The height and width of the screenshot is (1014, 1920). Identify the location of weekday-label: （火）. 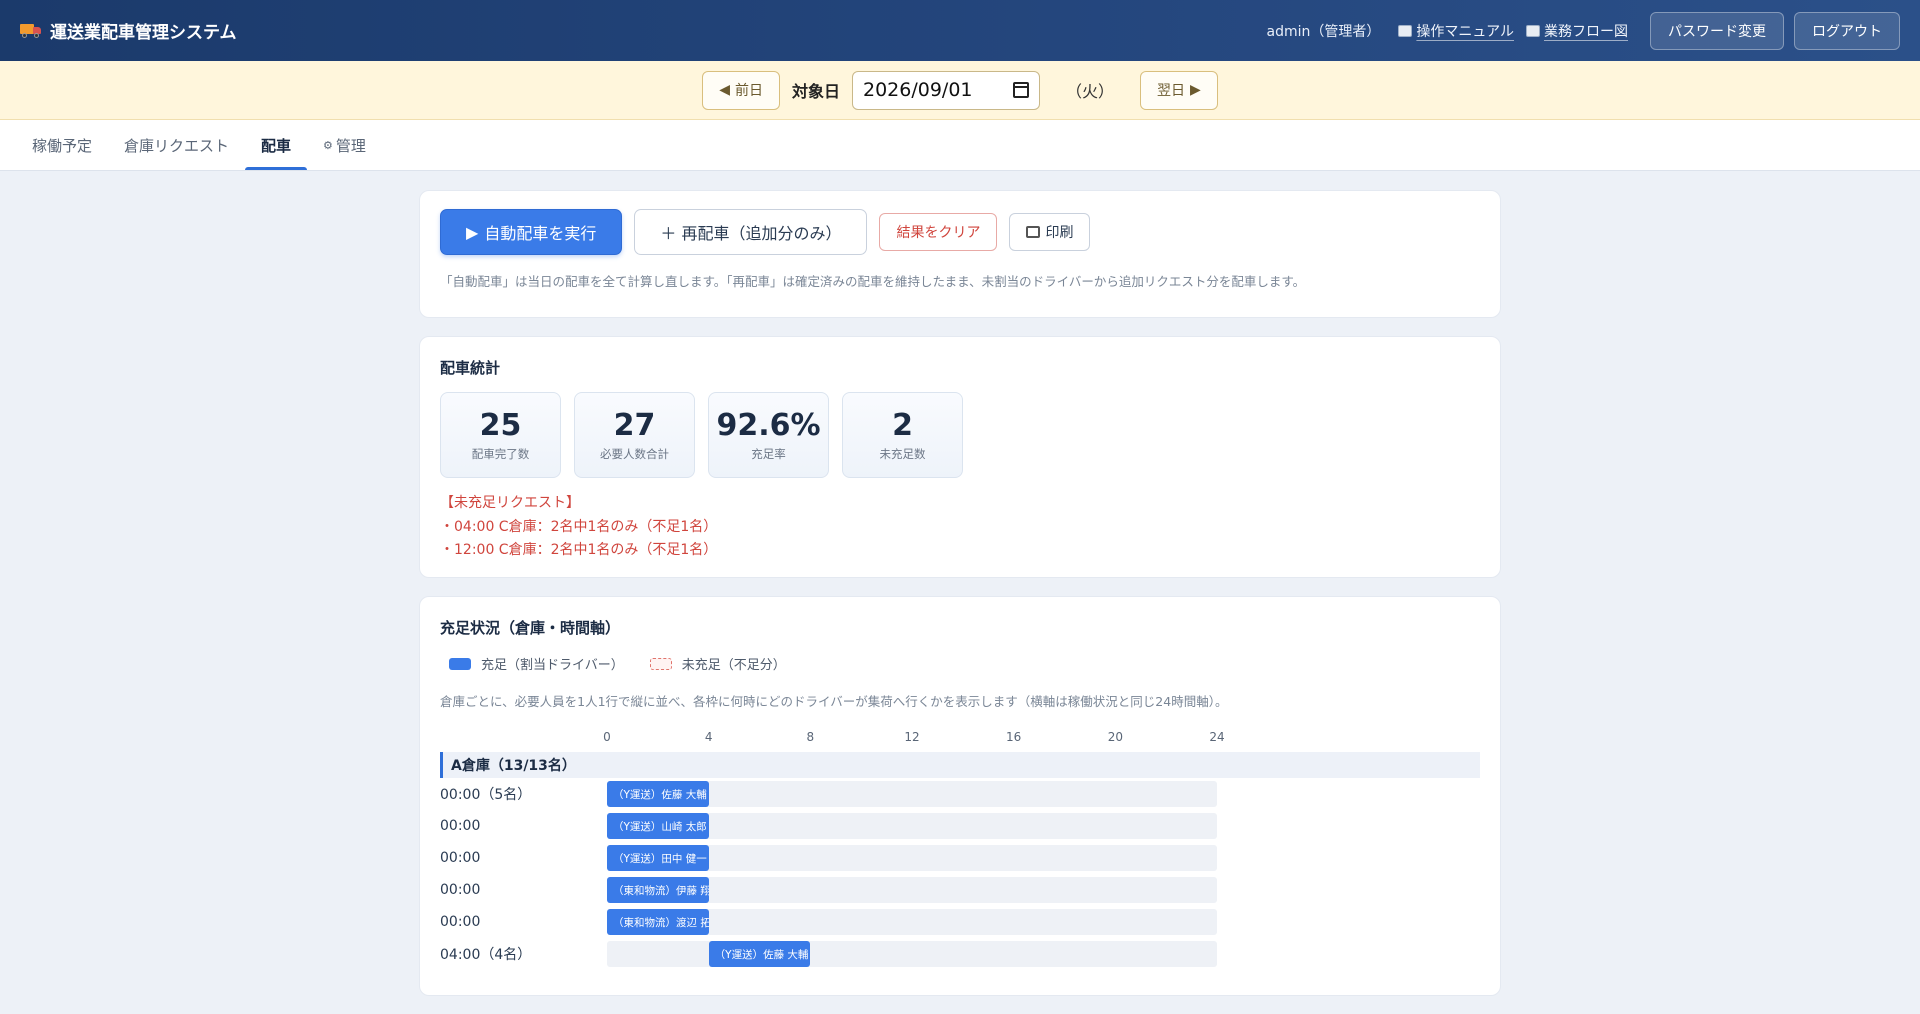
(1090, 91).